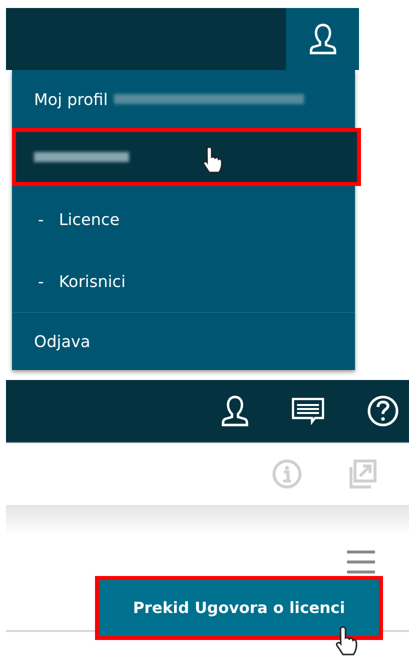 The image size is (409, 670). Describe the element at coordinates (183, 99) in the screenshot. I see `menu-item: Moj profil` at that location.